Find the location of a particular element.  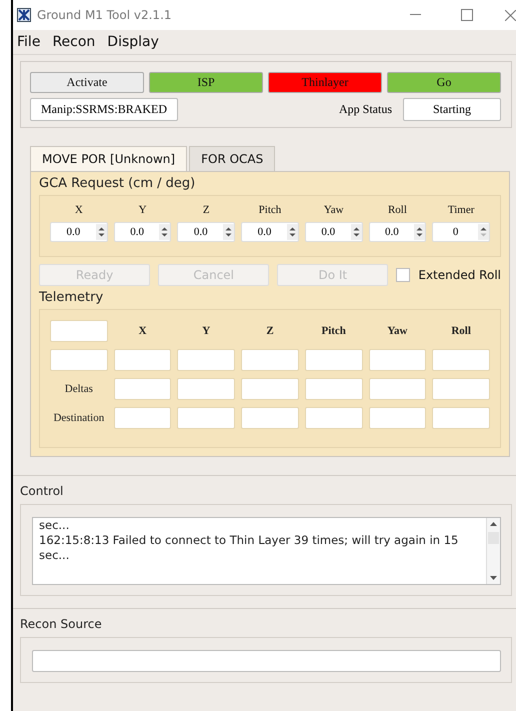

column-label: Timer is located at coordinates (461, 210).